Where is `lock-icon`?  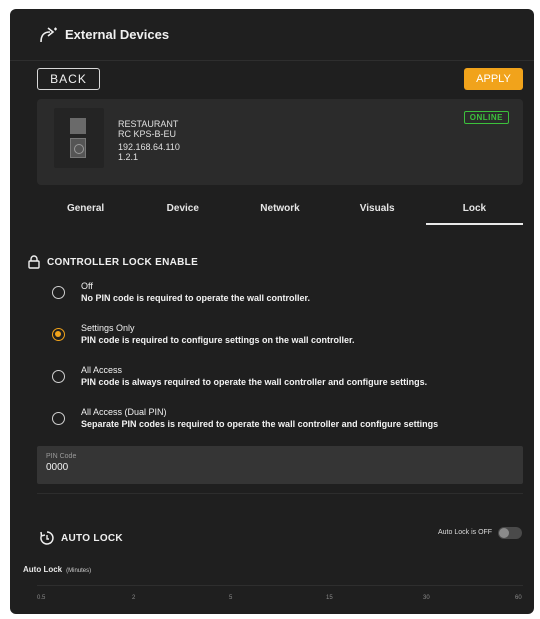 lock-icon is located at coordinates (34, 262).